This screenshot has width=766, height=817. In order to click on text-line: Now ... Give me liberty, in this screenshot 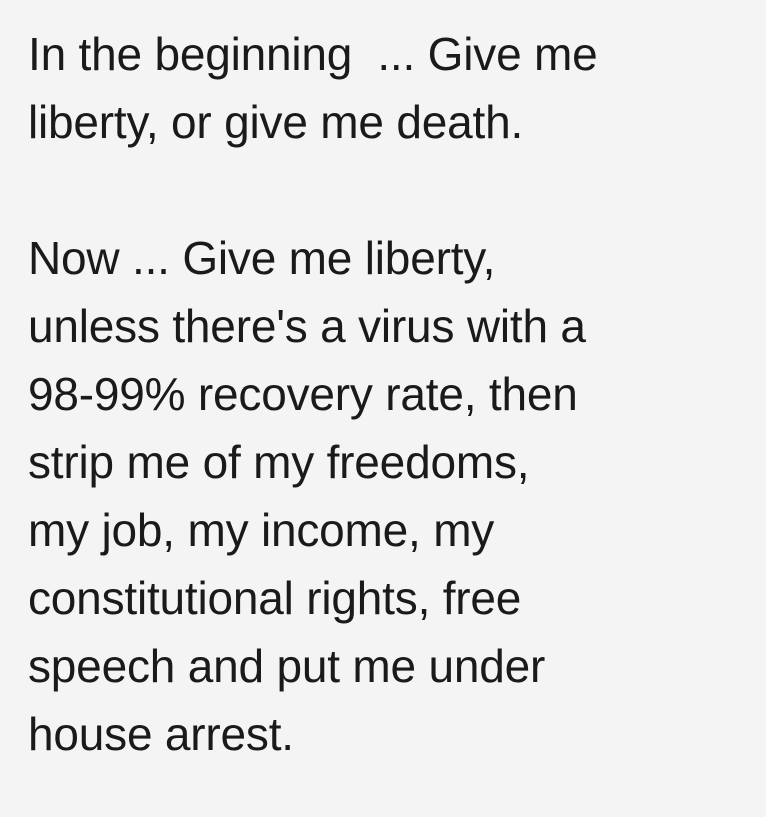, I will do `click(262, 258)`.